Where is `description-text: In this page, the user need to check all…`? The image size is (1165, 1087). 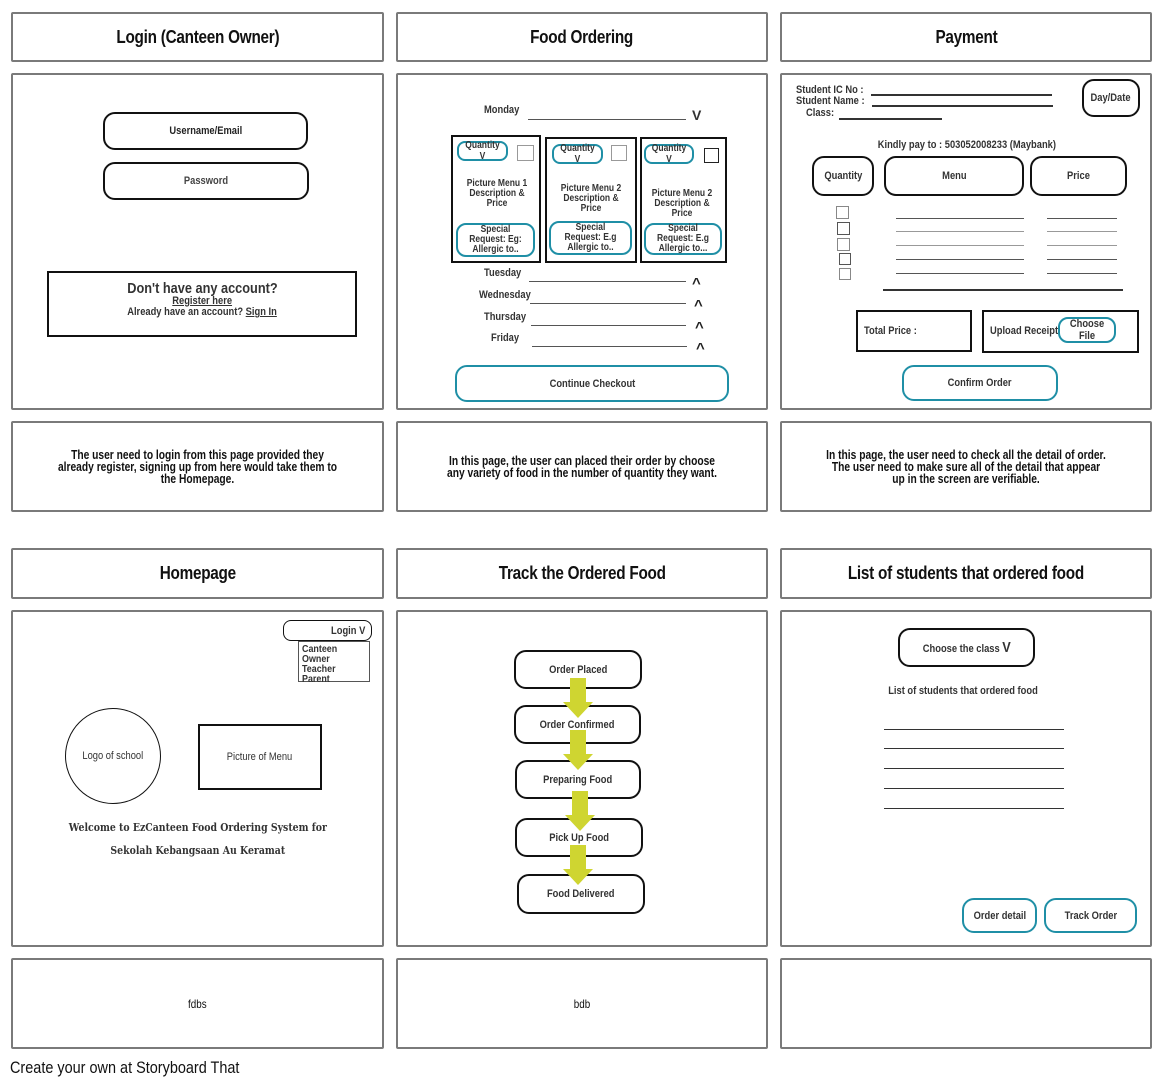 description-text: In this page, the user need to check all… is located at coordinates (966, 466).